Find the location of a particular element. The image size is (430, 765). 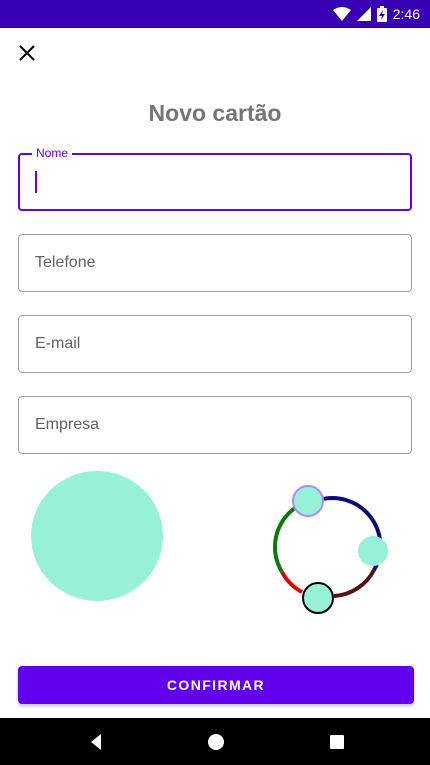

close-icon is located at coordinates (27, 55).